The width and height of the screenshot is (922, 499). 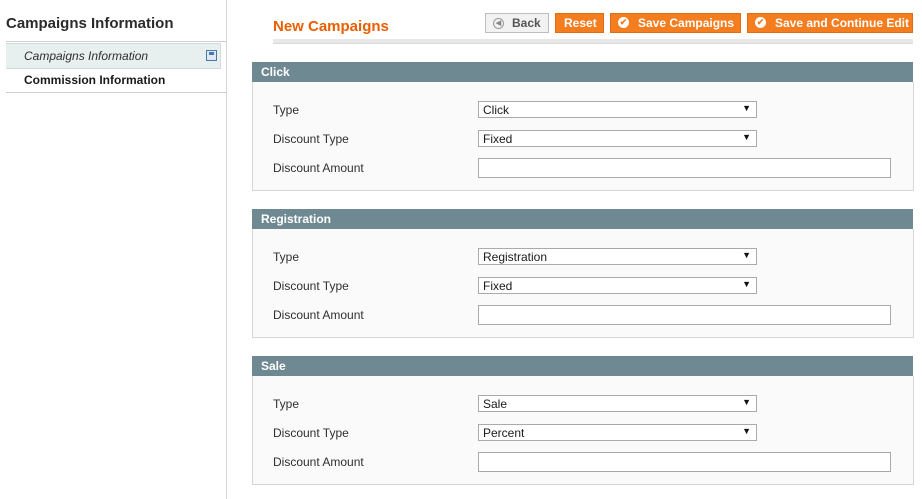 I want to click on save-label: Save Campaigns, so click(x=686, y=23).